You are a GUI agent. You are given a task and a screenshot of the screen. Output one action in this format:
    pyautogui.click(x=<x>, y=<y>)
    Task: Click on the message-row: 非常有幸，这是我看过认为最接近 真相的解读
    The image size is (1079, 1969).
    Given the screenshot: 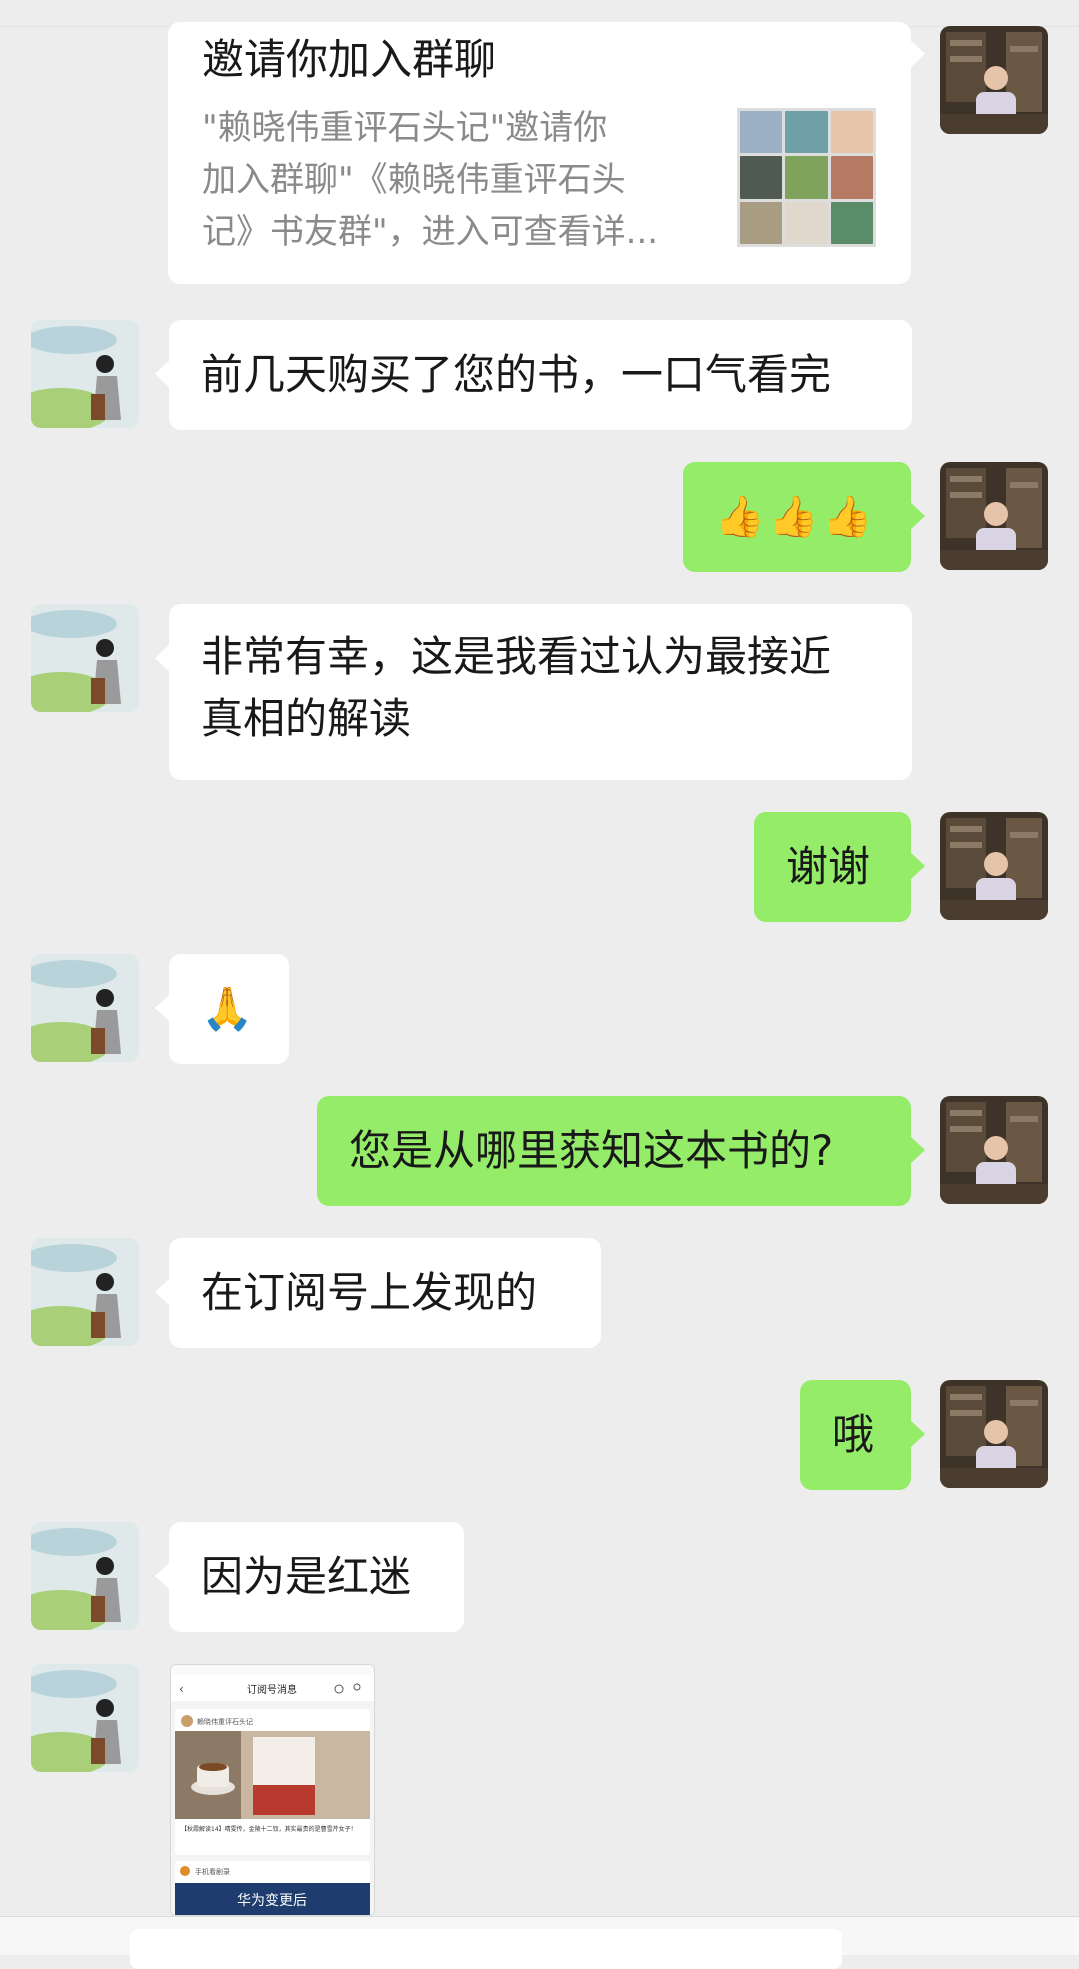 What is the action you would take?
    pyautogui.click(x=539, y=692)
    